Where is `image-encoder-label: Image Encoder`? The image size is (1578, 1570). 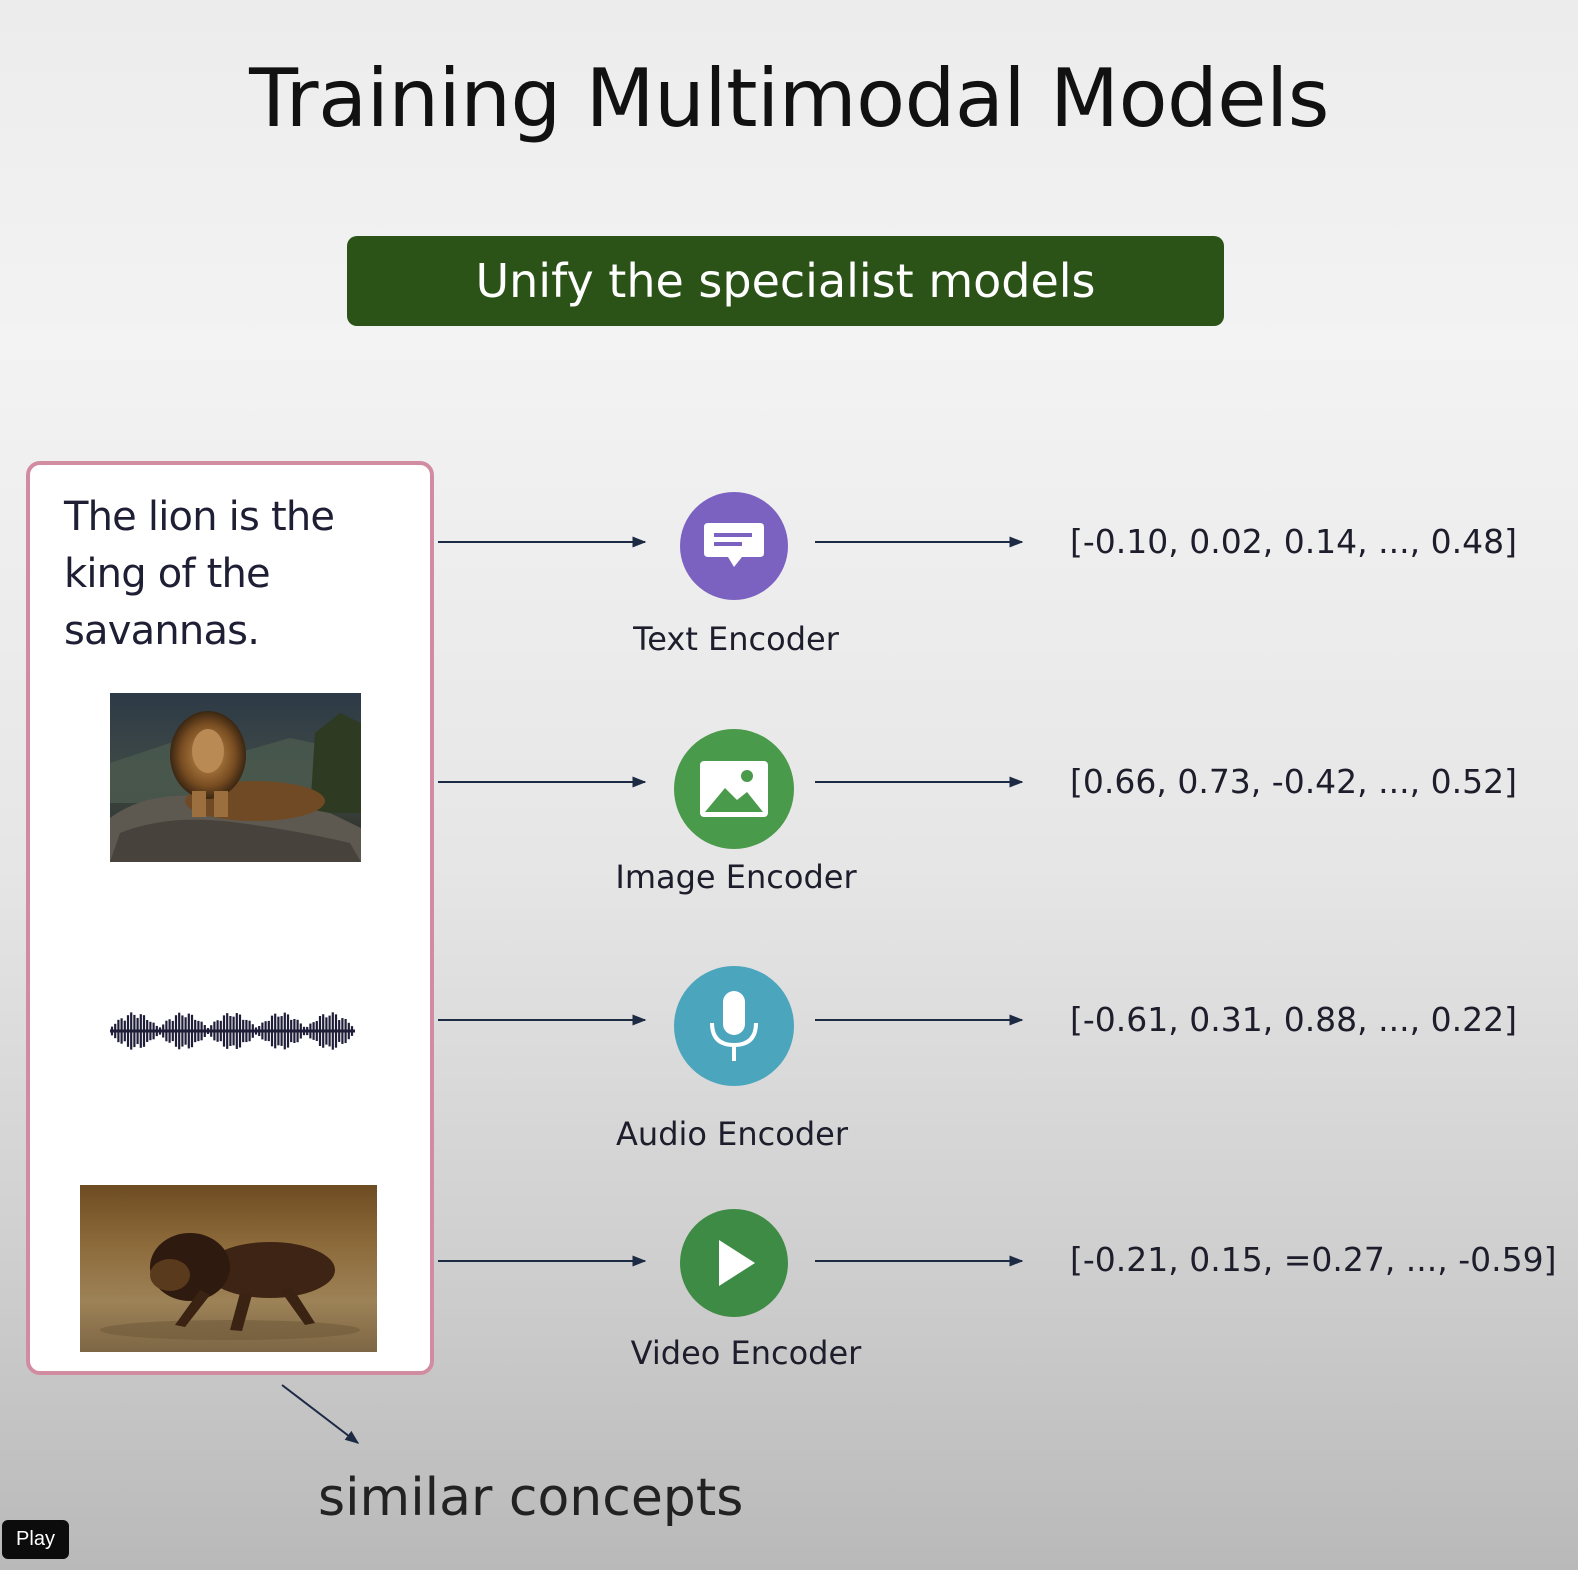
image-encoder-label: Image Encoder is located at coordinates (736, 877).